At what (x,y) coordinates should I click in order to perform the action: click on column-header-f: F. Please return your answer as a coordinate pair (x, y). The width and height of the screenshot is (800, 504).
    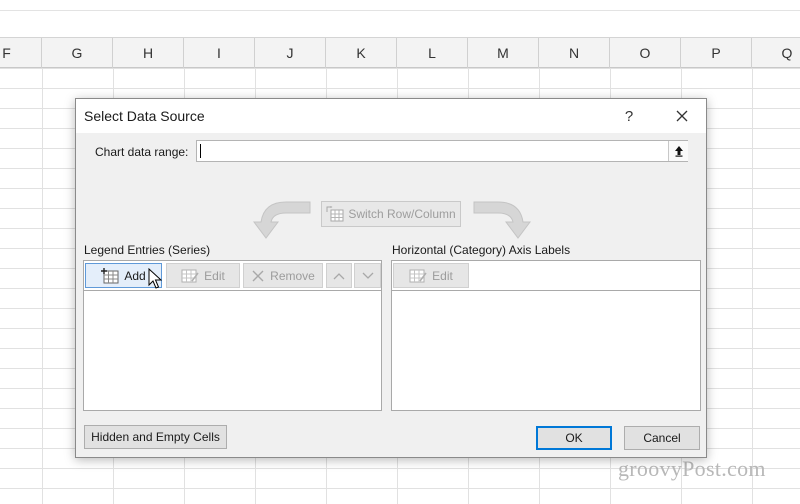
    Looking at the image, I should click on (21, 53).